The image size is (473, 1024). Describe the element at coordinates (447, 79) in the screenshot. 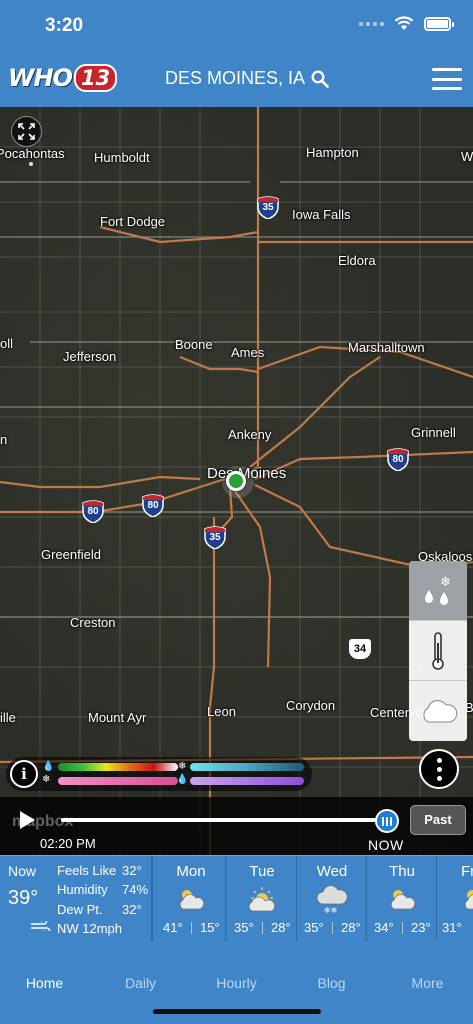

I see `hamburger-menu-icon` at that location.